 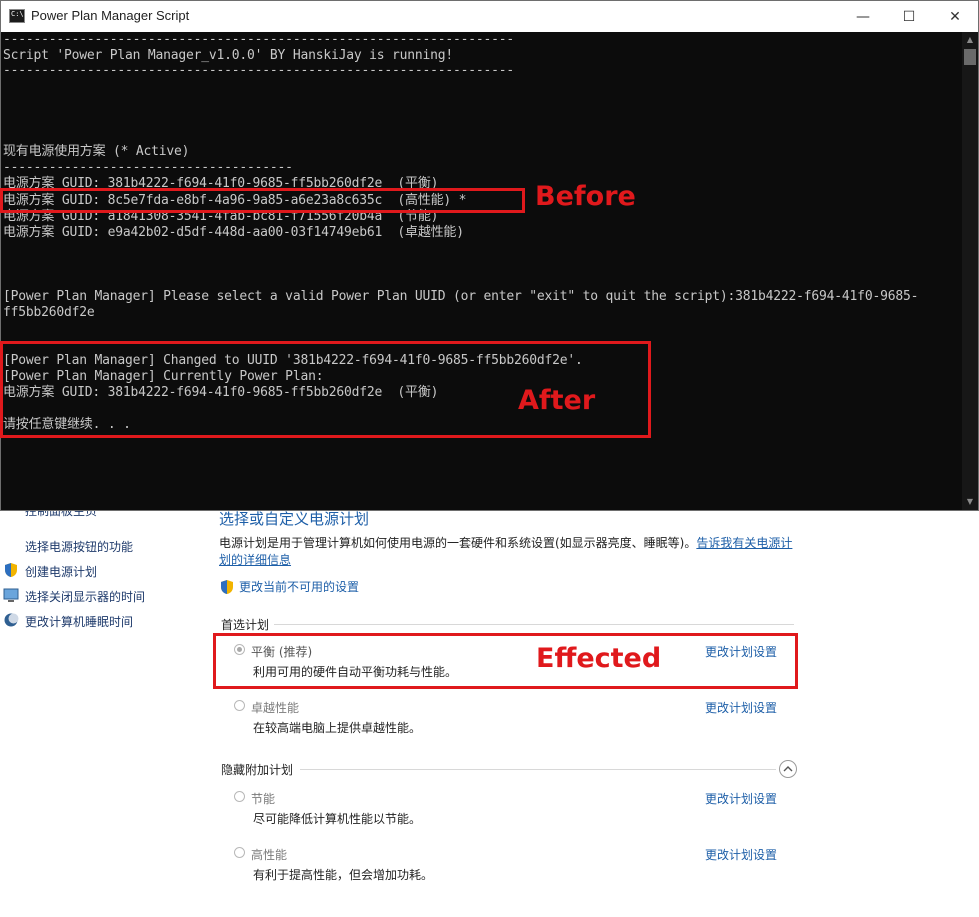 What do you see at coordinates (79, 621) in the screenshot?
I see `sleep-time-link: 更改计算机睡眠时间` at bounding box center [79, 621].